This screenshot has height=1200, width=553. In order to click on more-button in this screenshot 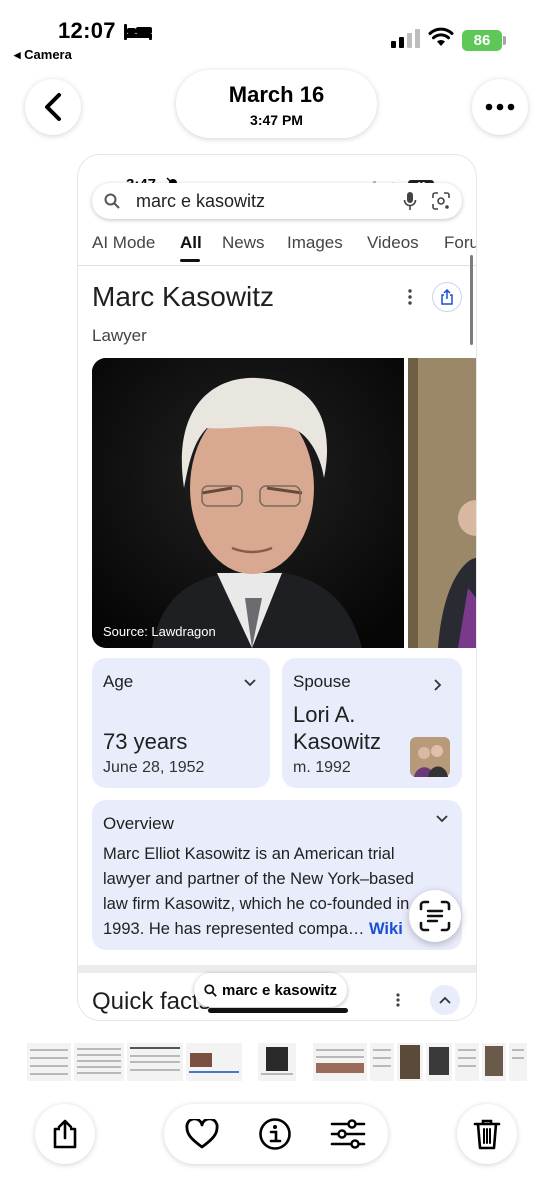, I will do `click(500, 107)`.